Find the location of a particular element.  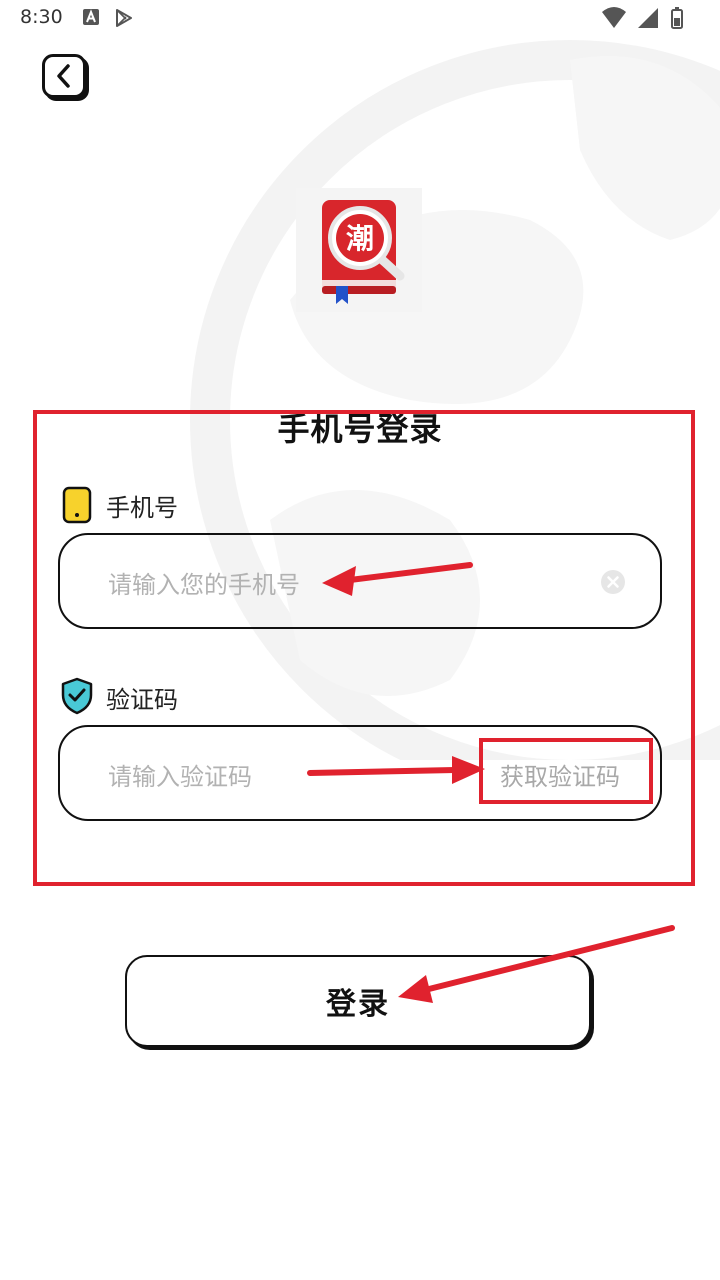

login-button: 登录 is located at coordinates (358, 1001).